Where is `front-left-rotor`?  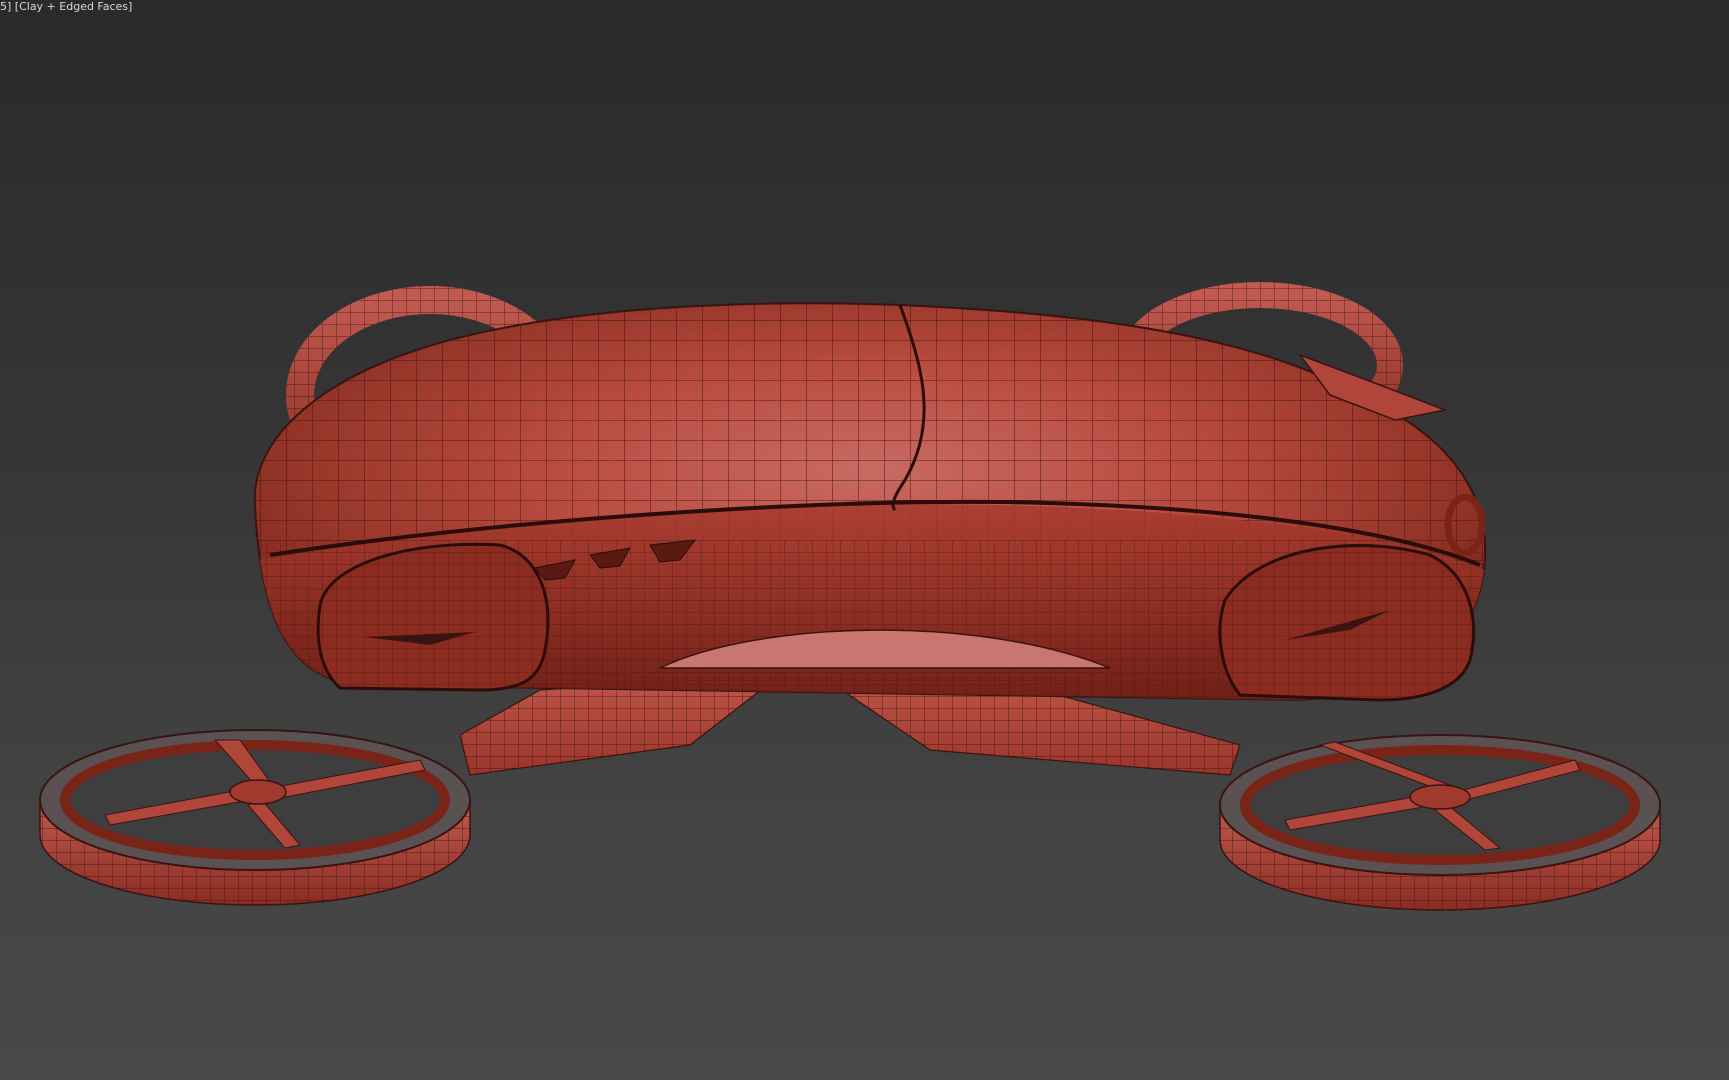 front-left-rotor is located at coordinates (255, 817).